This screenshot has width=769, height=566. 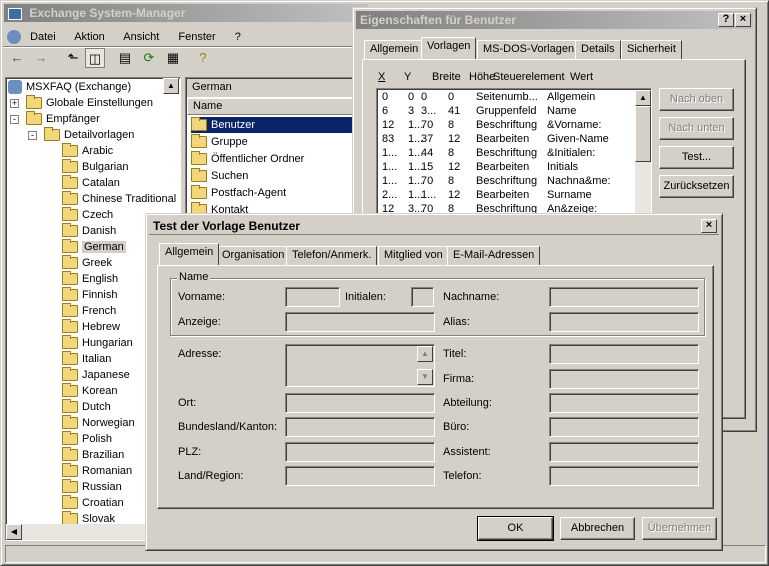 What do you see at coordinates (87, 439) in the screenshot?
I see `tree-item: Polish` at bounding box center [87, 439].